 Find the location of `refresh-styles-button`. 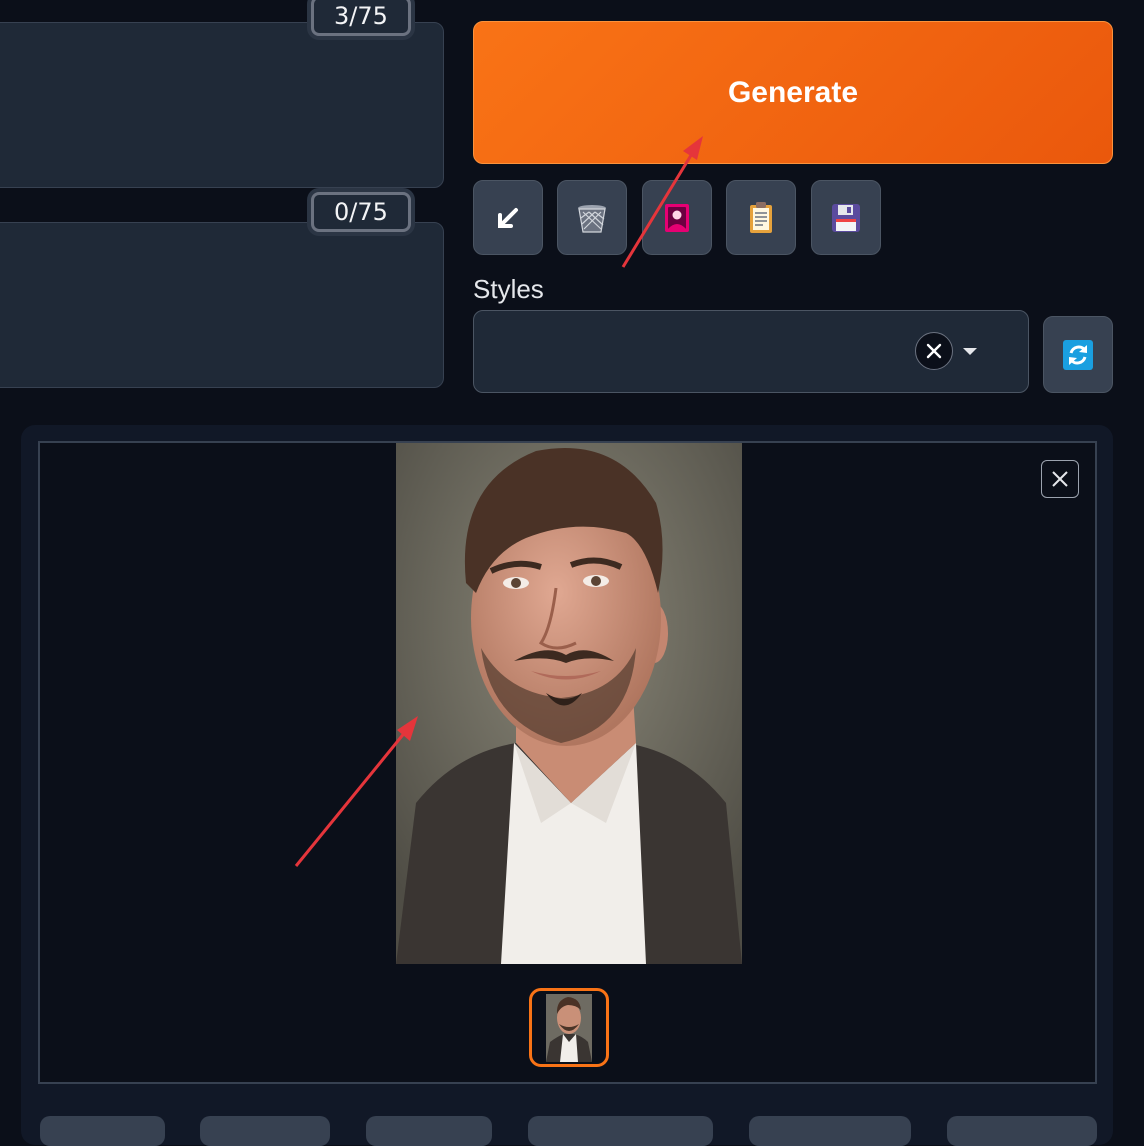

refresh-styles-button is located at coordinates (1078, 354).